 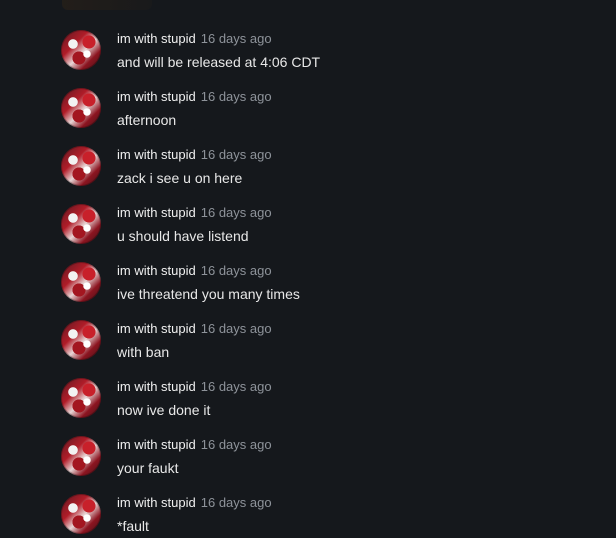 I want to click on message-text: ive threatend you many times, so click(x=208, y=294).